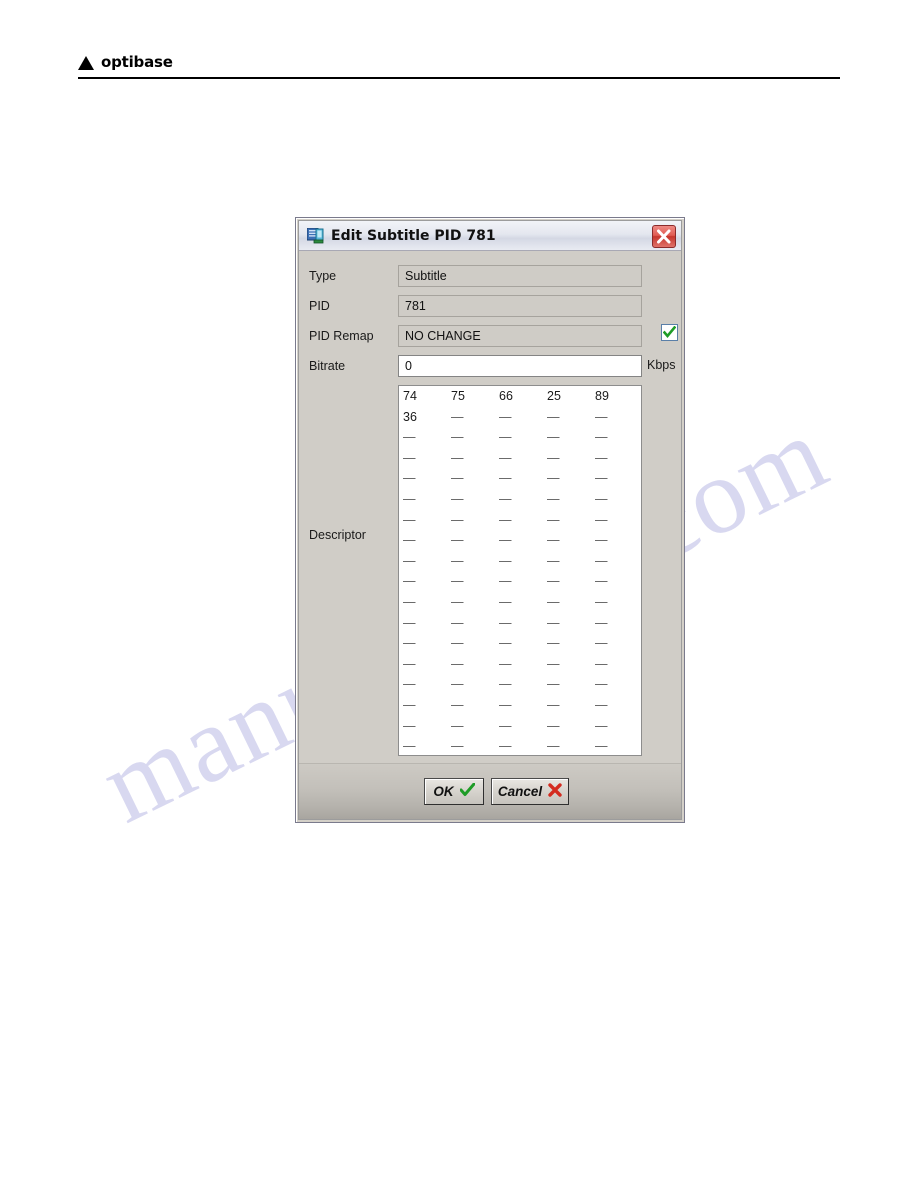 This screenshot has width=918, height=1188. Describe the element at coordinates (520, 276) in the screenshot. I see `type-field: Subtitle` at that location.